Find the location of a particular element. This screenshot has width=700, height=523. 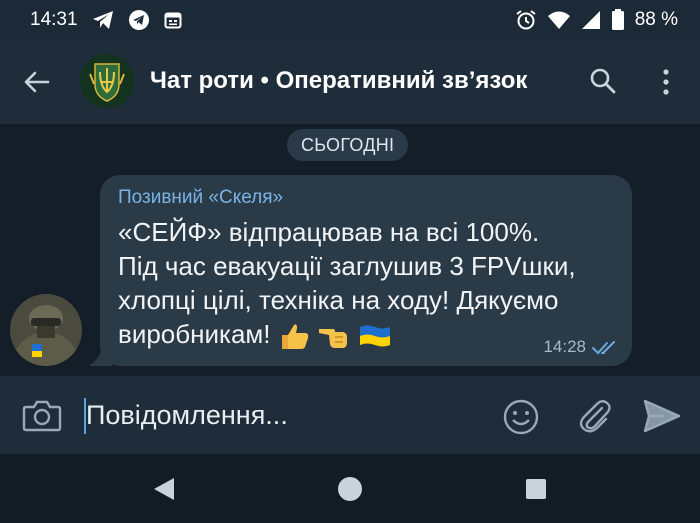

soldier-avatar-image is located at coordinates (46, 330).